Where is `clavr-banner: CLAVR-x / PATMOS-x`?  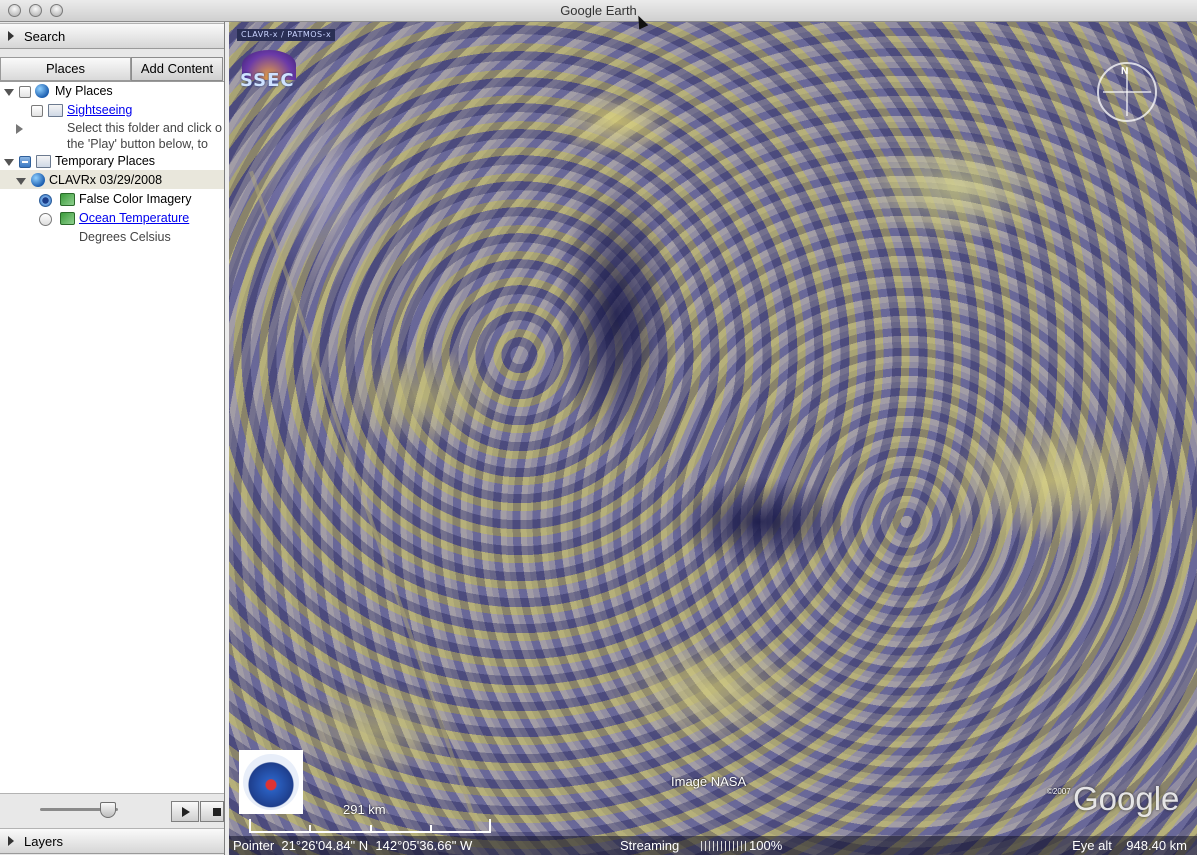
clavr-banner: CLAVR-x / PATMOS-x is located at coordinates (286, 35).